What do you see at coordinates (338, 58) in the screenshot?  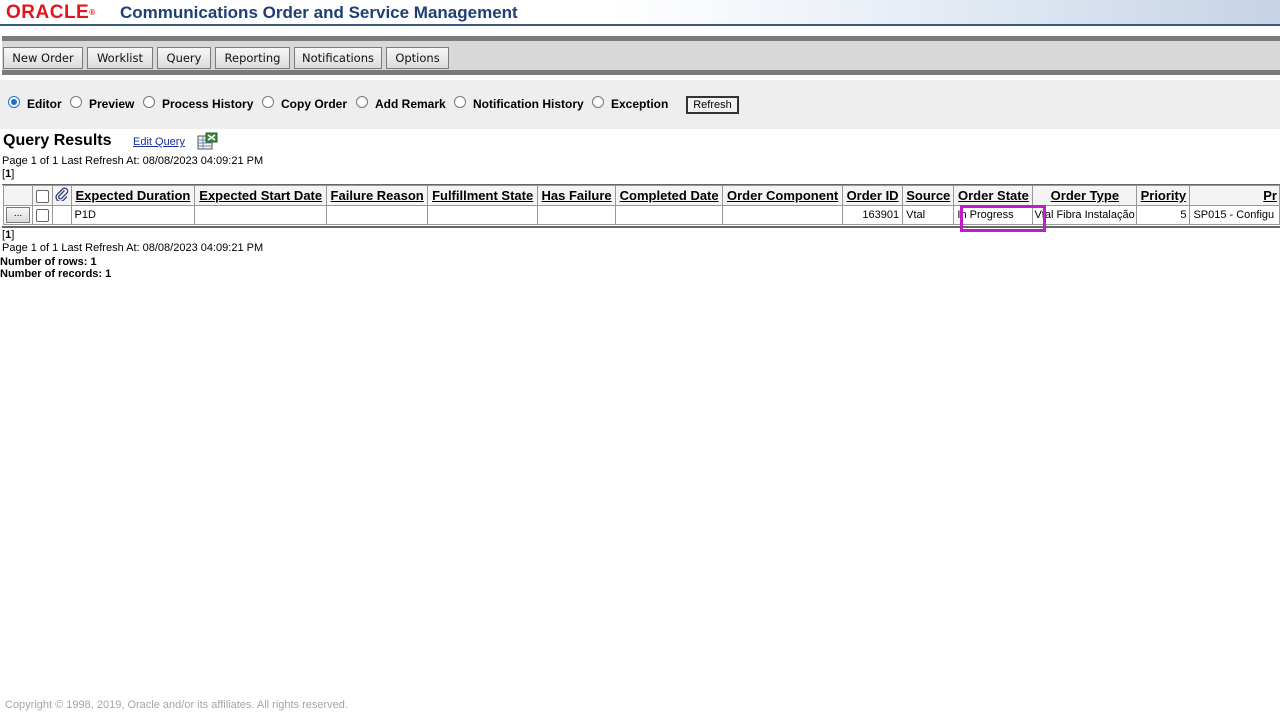 I see `notifications-button: Notifications` at bounding box center [338, 58].